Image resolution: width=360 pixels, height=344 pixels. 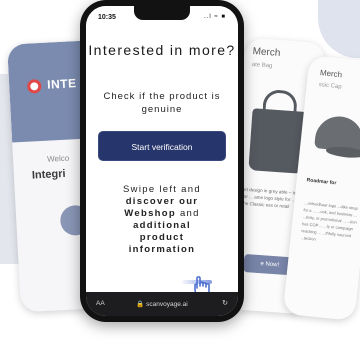 I want to click on welcome-text: Welco, so click(x=58, y=158).